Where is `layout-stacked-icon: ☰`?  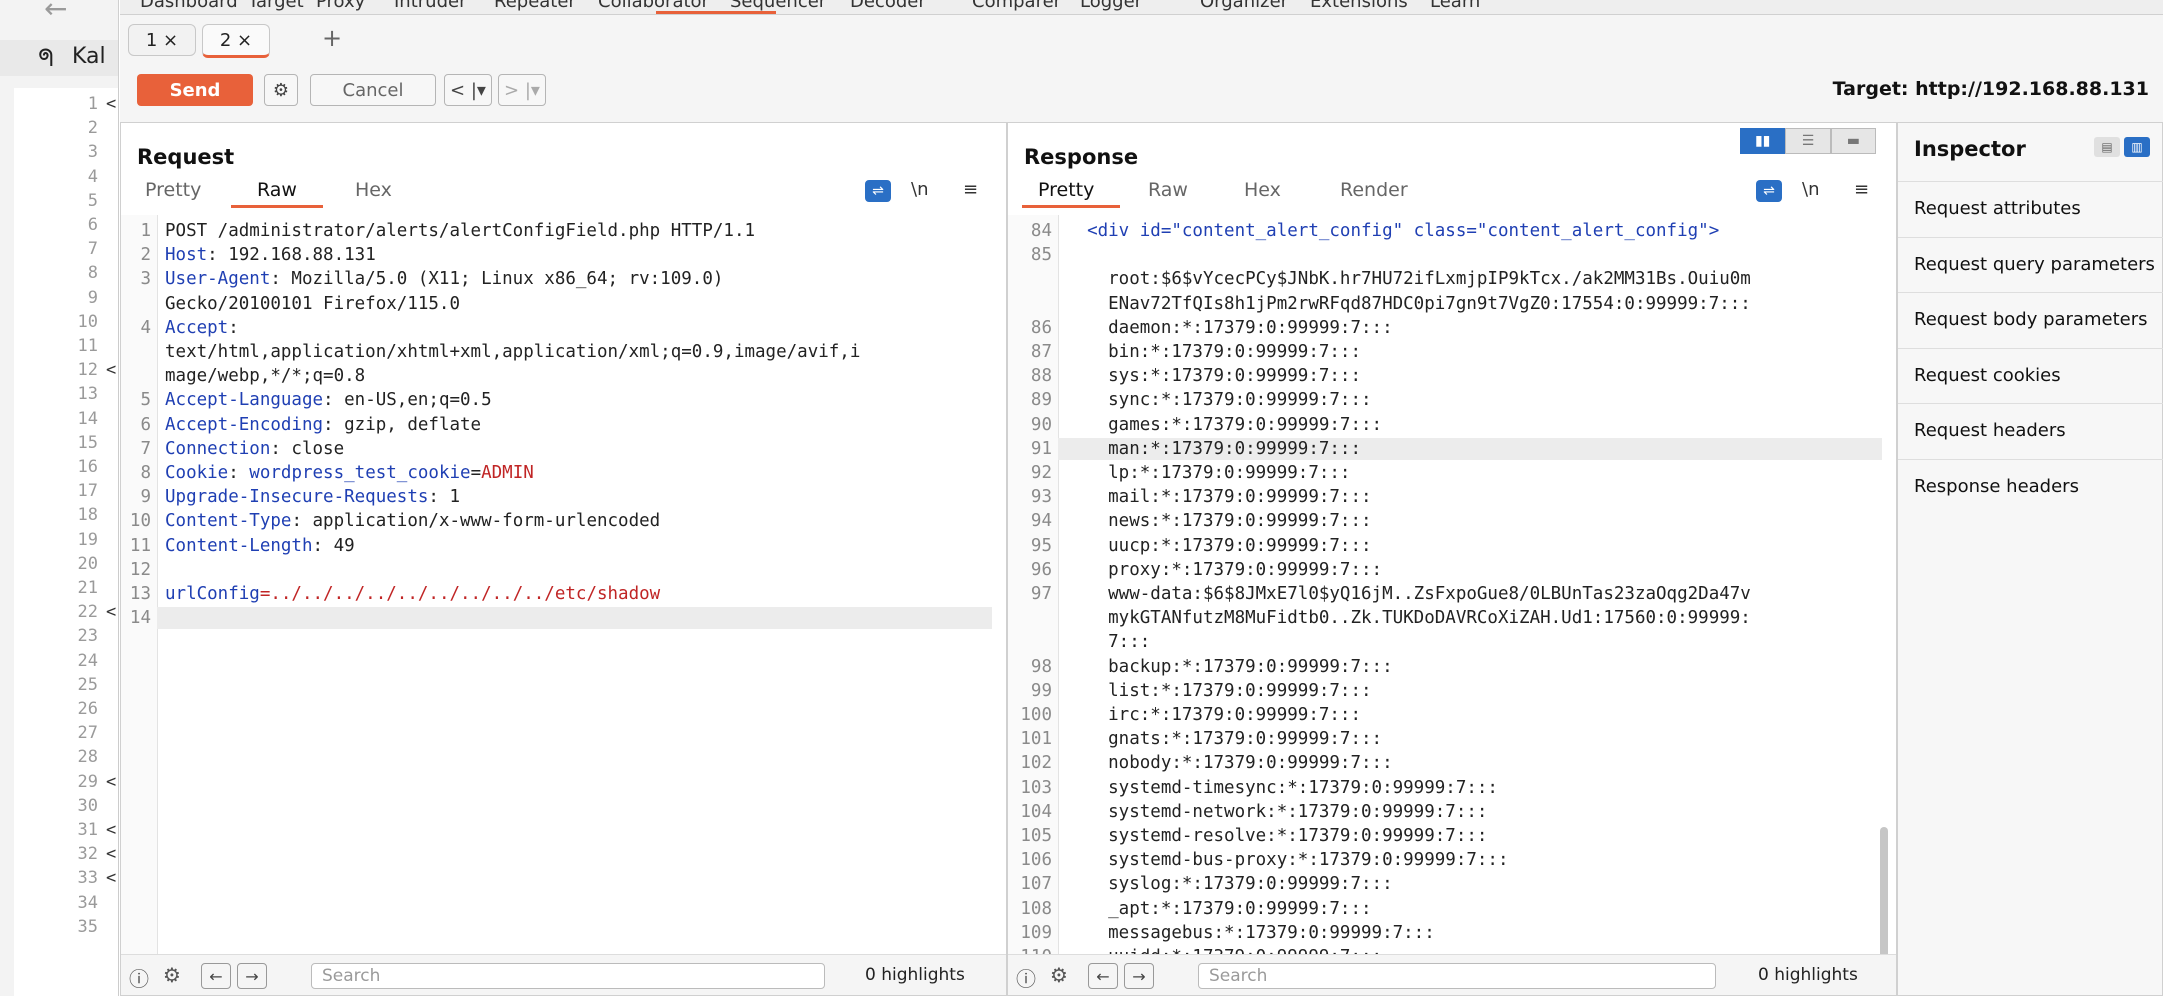 layout-stacked-icon: ☰ is located at coordinates (1808, 141).